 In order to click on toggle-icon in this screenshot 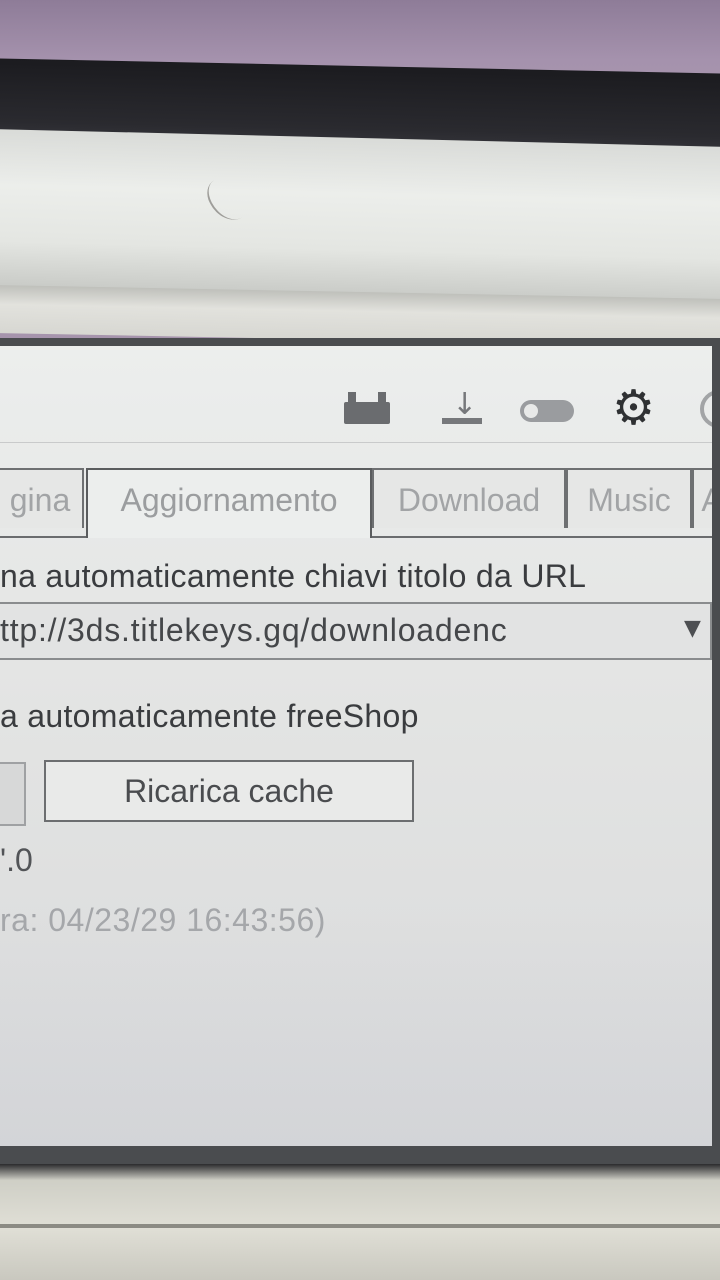, I will do `click(547, 411)`.